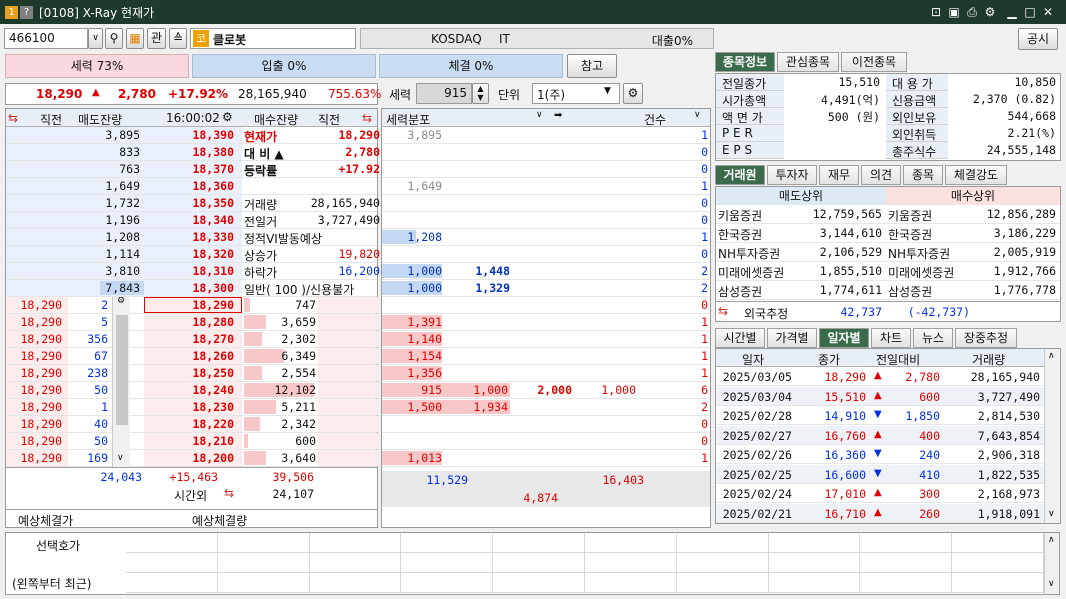 This screenshot has width=1066, height=599. What do you see at coordinates (740, 234) in the screenshot?
I see `sell-broker-name: 한국증권` at bounding box center [740, 234].